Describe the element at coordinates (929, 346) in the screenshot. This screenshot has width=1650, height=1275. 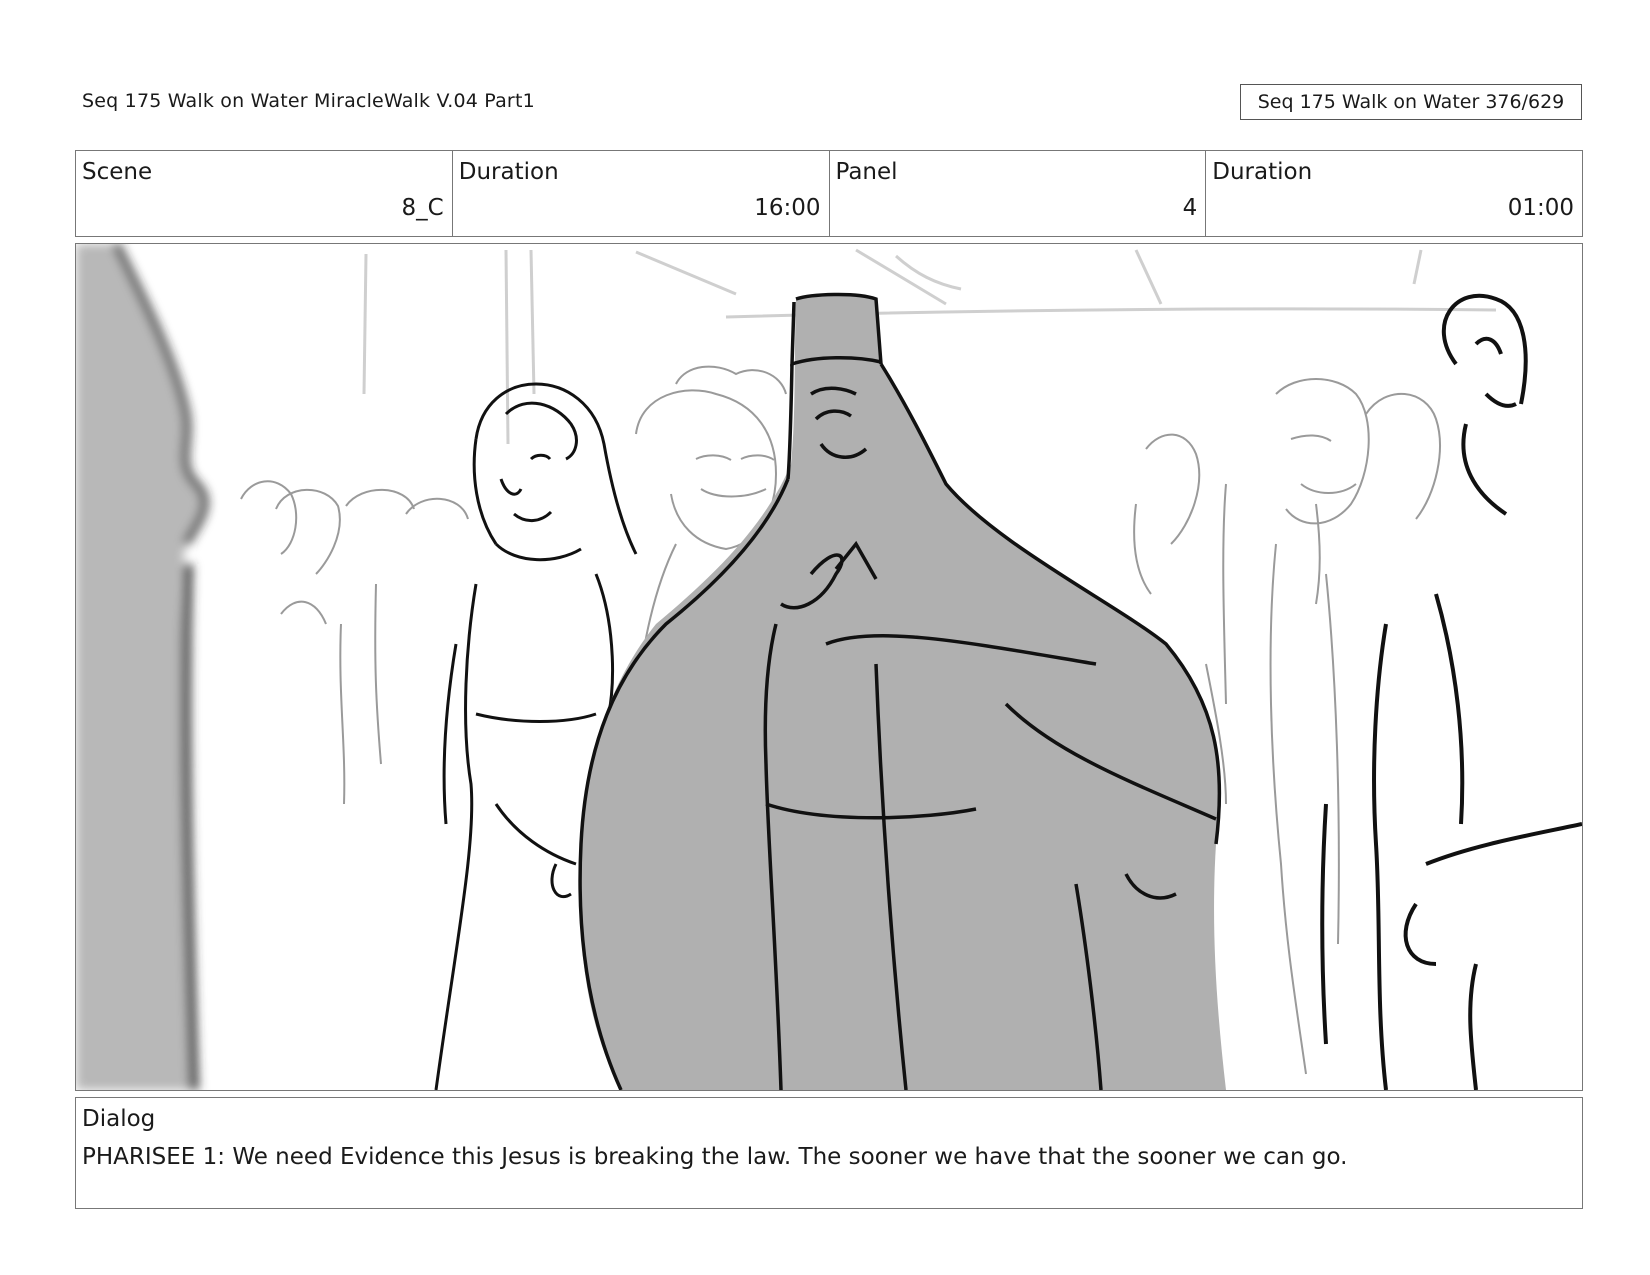
I see `background-lines` at that location.